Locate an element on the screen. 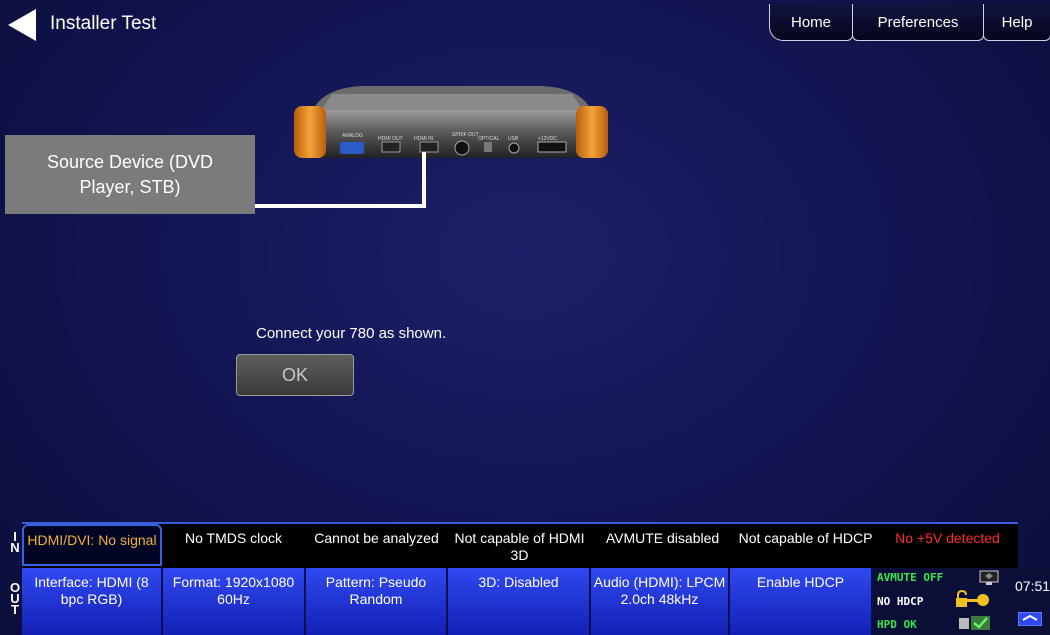 The height and width of the screenshot is (635, 1050). port-label: ANALOG is located at coordinates (352, 136).